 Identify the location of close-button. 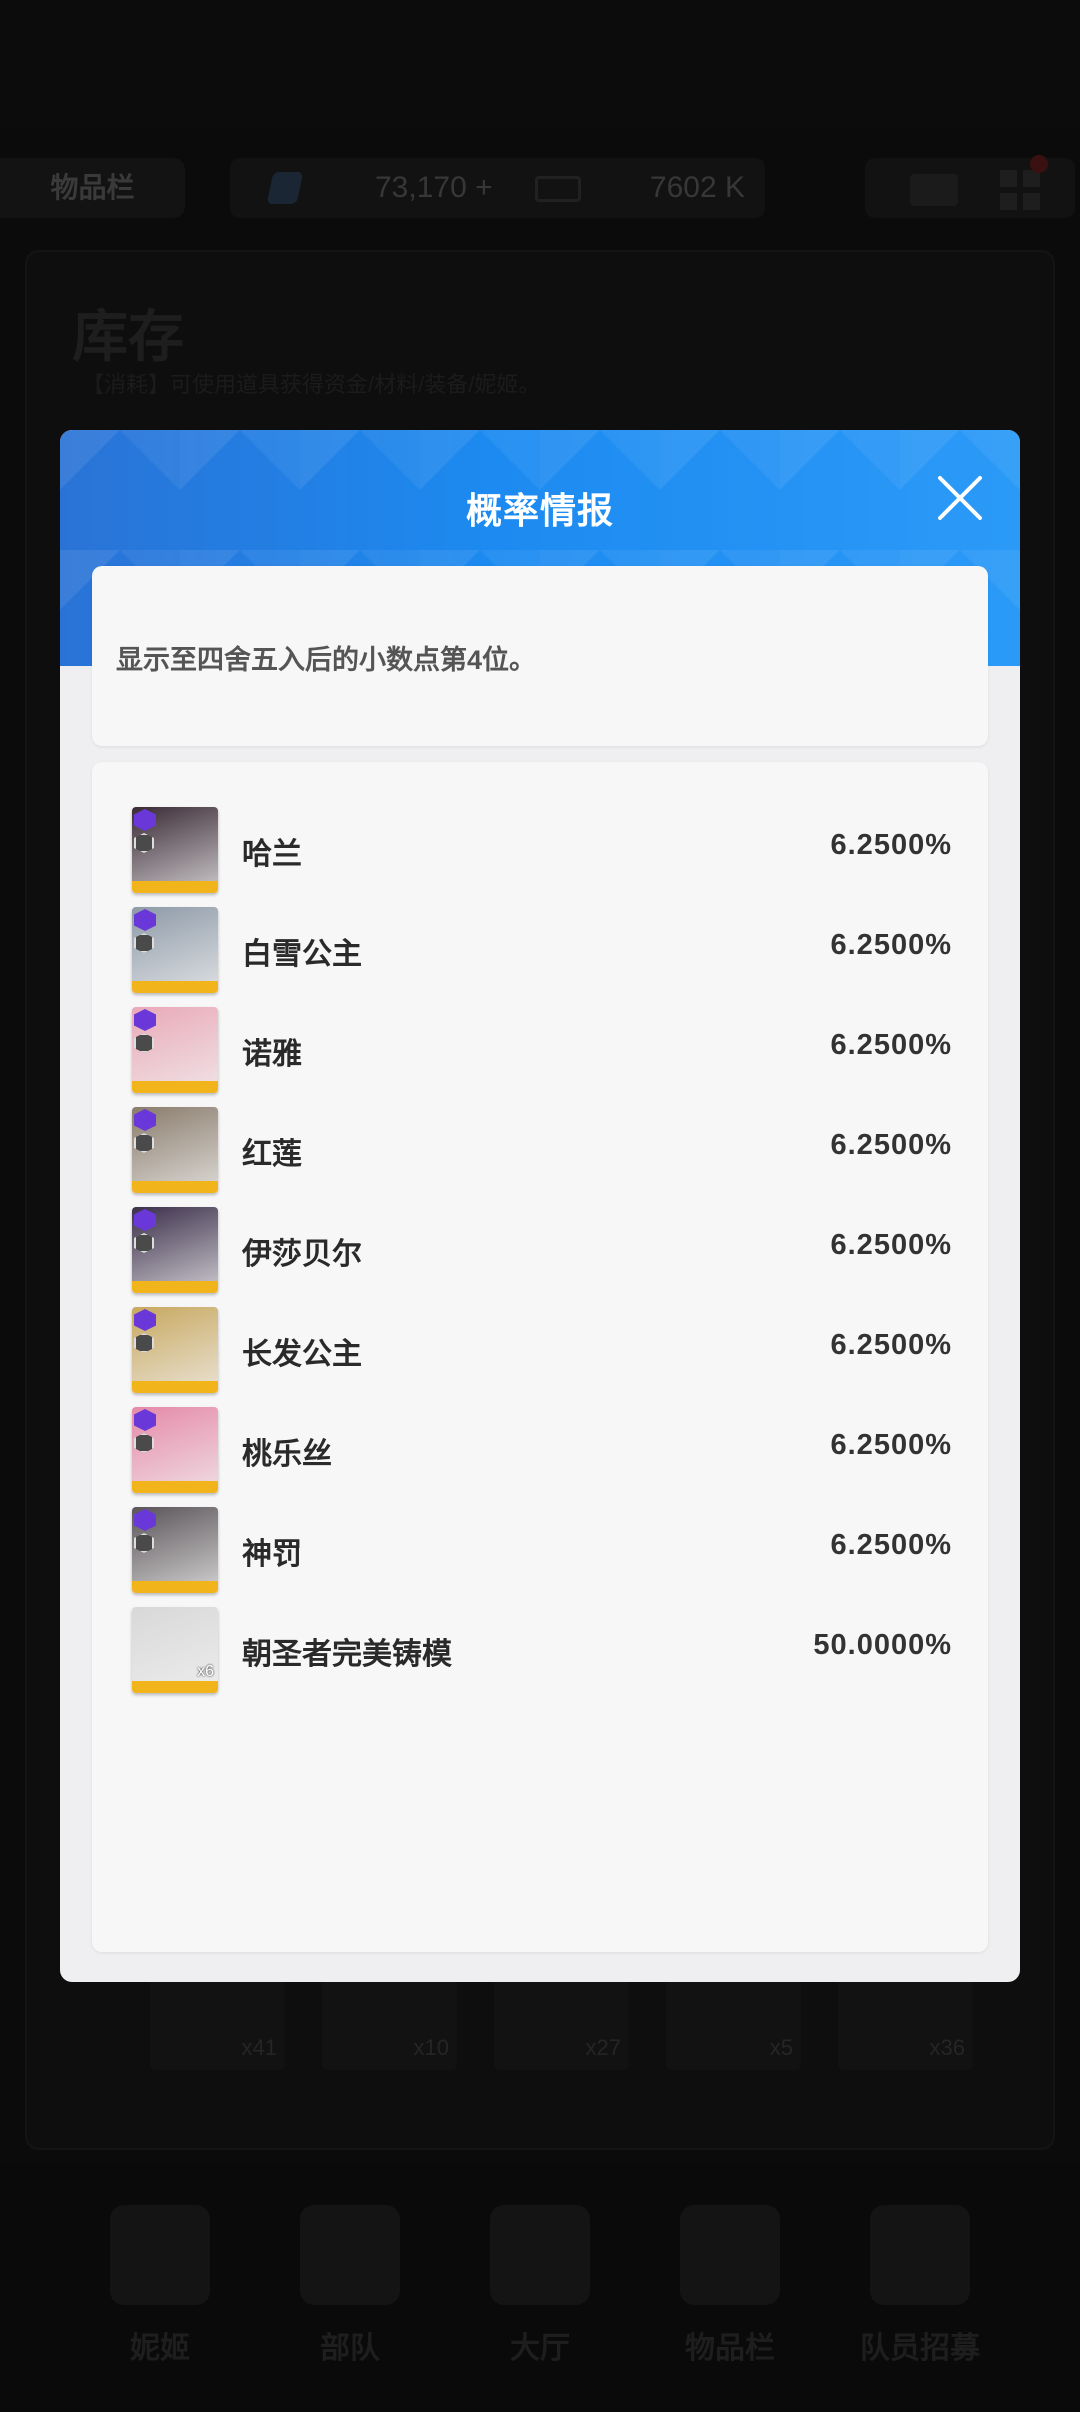
(960, 498).